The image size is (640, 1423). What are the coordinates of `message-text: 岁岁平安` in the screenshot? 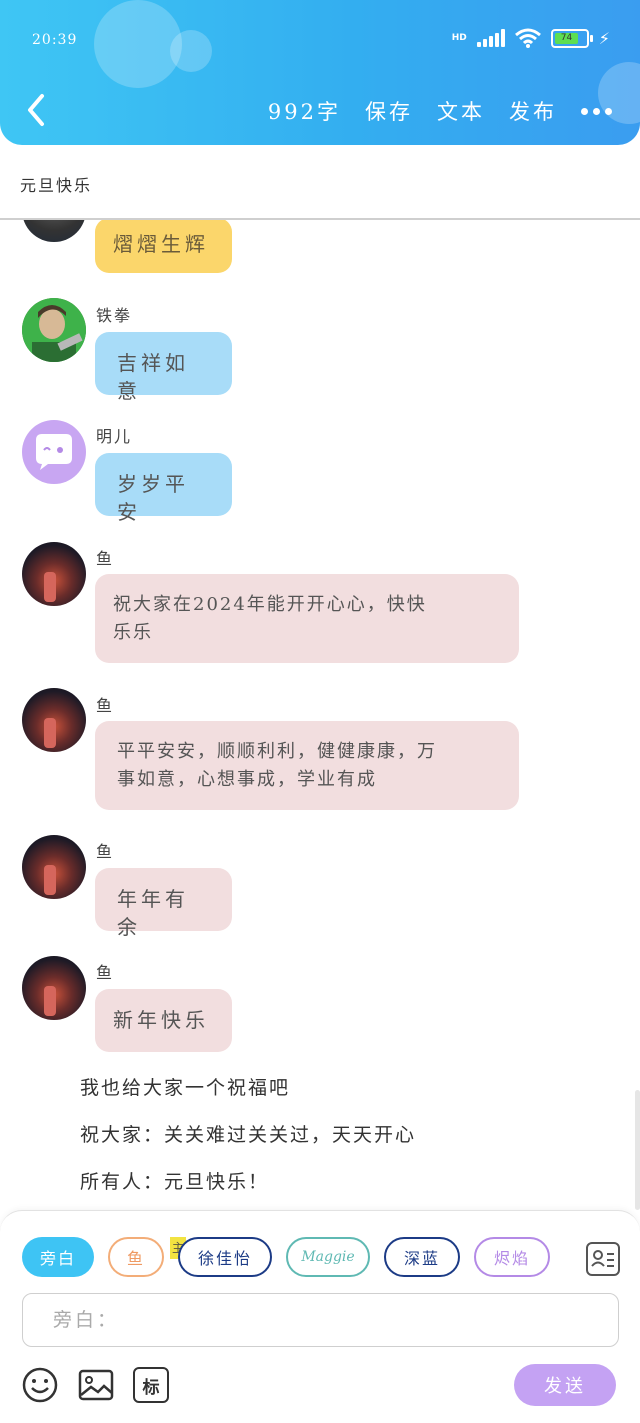 It's located at (153, 498).